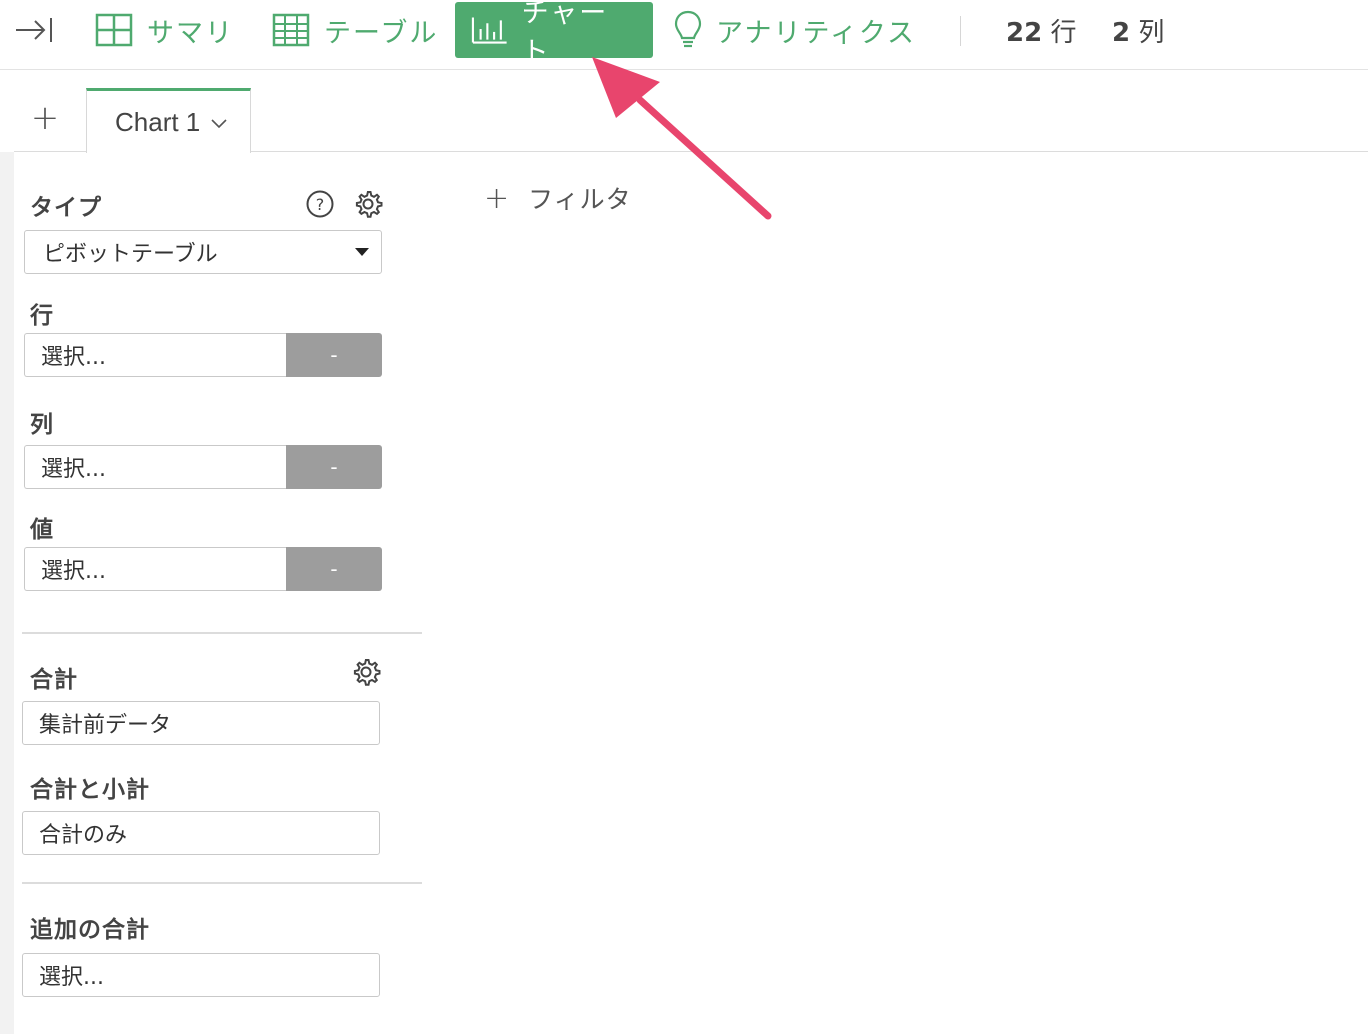 The height and width of the screenshot is (1034, 1368). I want to click on bar-chart-icon, so click(489, 30).